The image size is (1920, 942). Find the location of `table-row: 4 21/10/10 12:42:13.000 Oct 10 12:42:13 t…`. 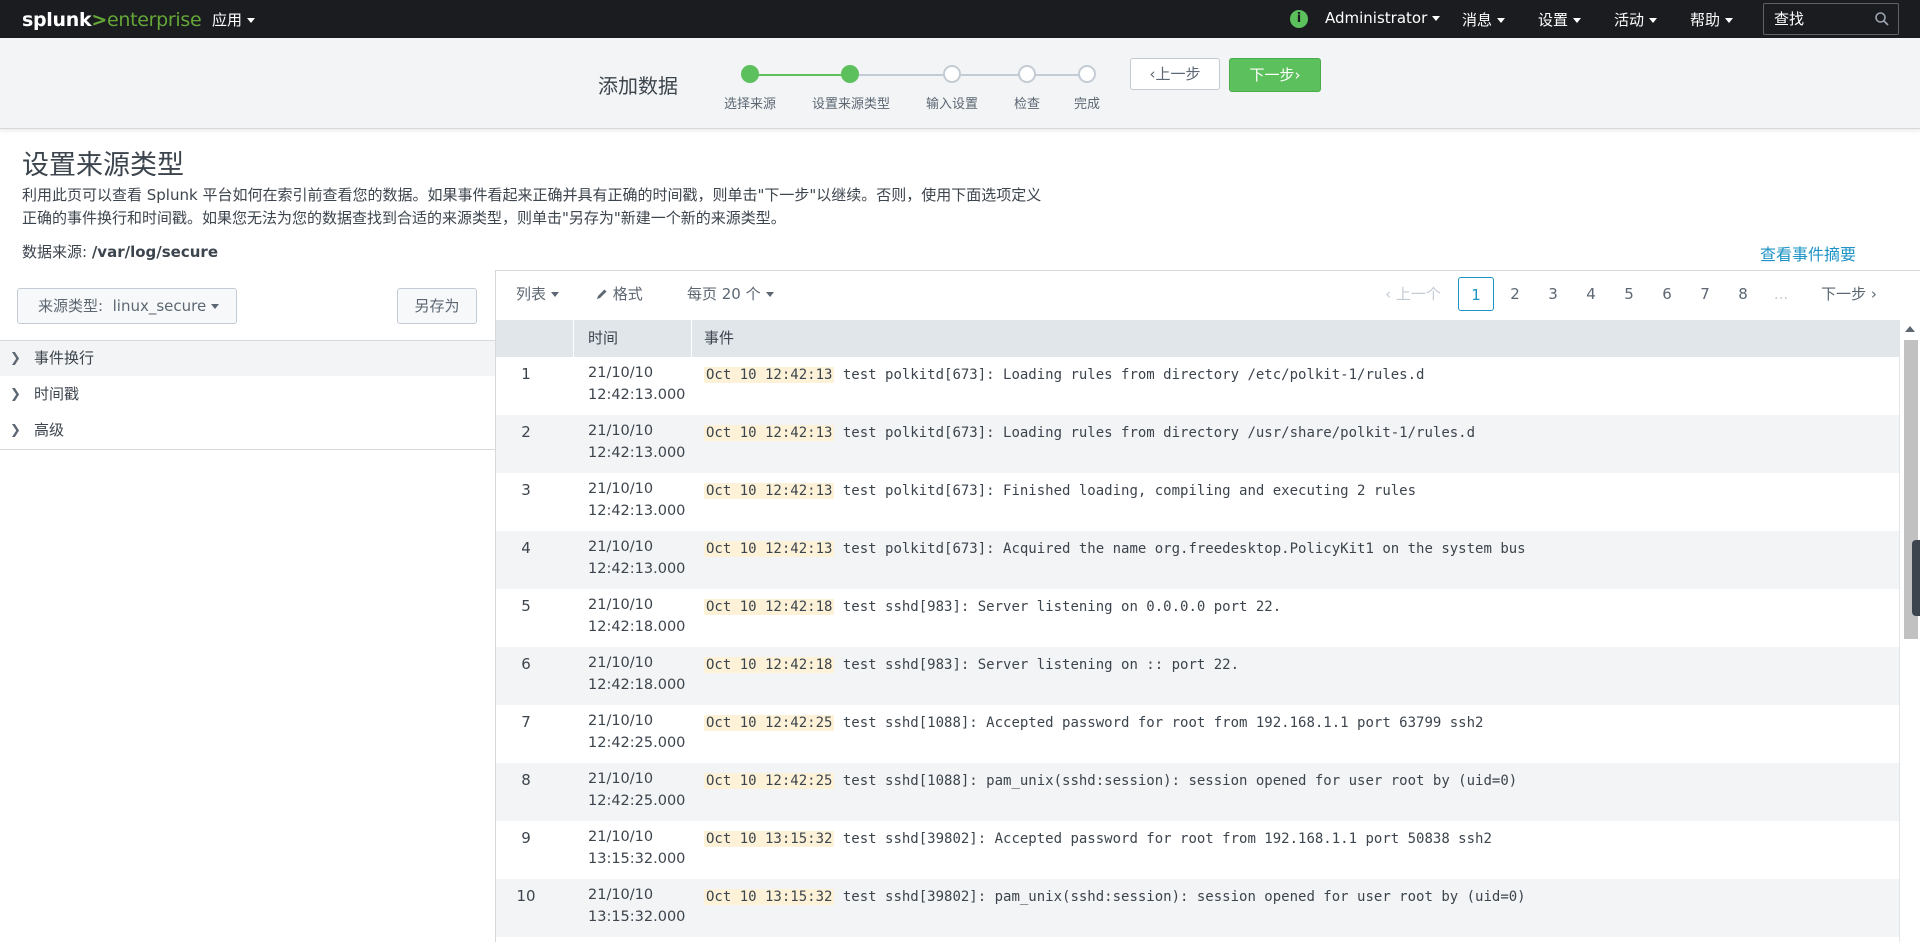

table-row: 4 21/10/10 12:42:13.000 Oct 10 12:42:13 t… is located at coordinates (1197, 560).